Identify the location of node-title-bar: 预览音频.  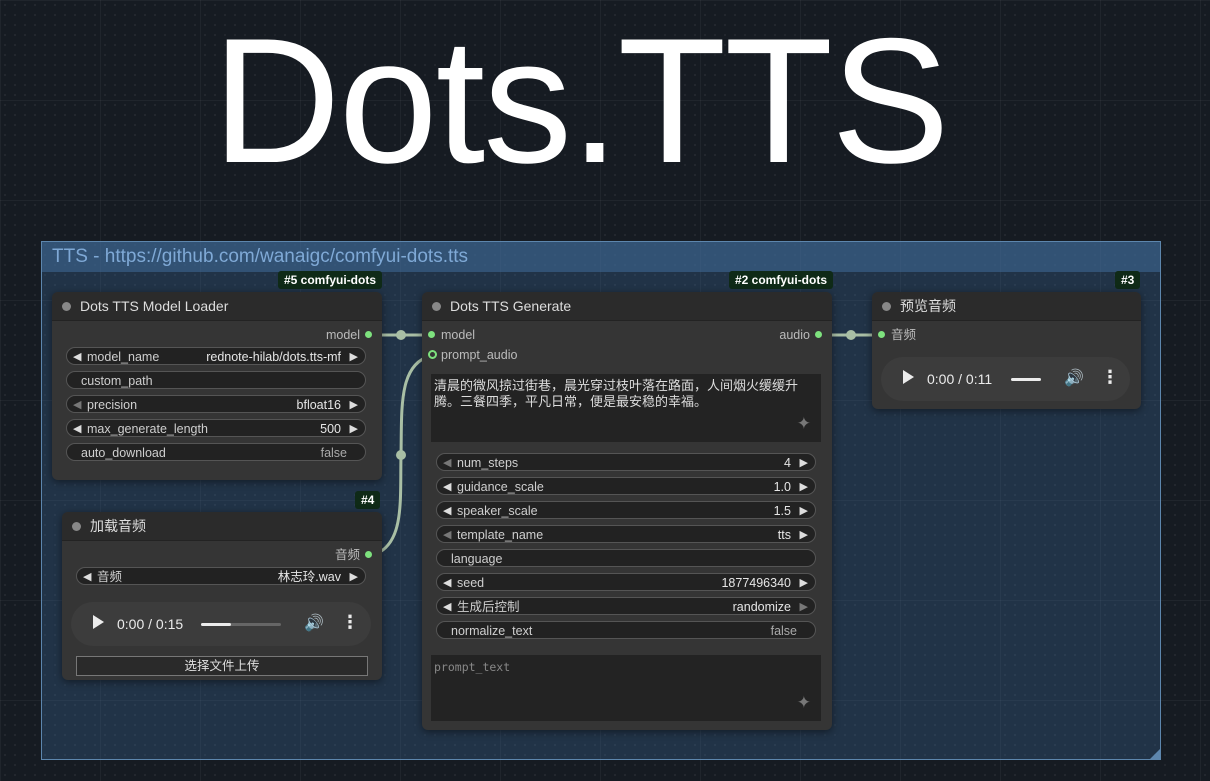
(1006, 306).